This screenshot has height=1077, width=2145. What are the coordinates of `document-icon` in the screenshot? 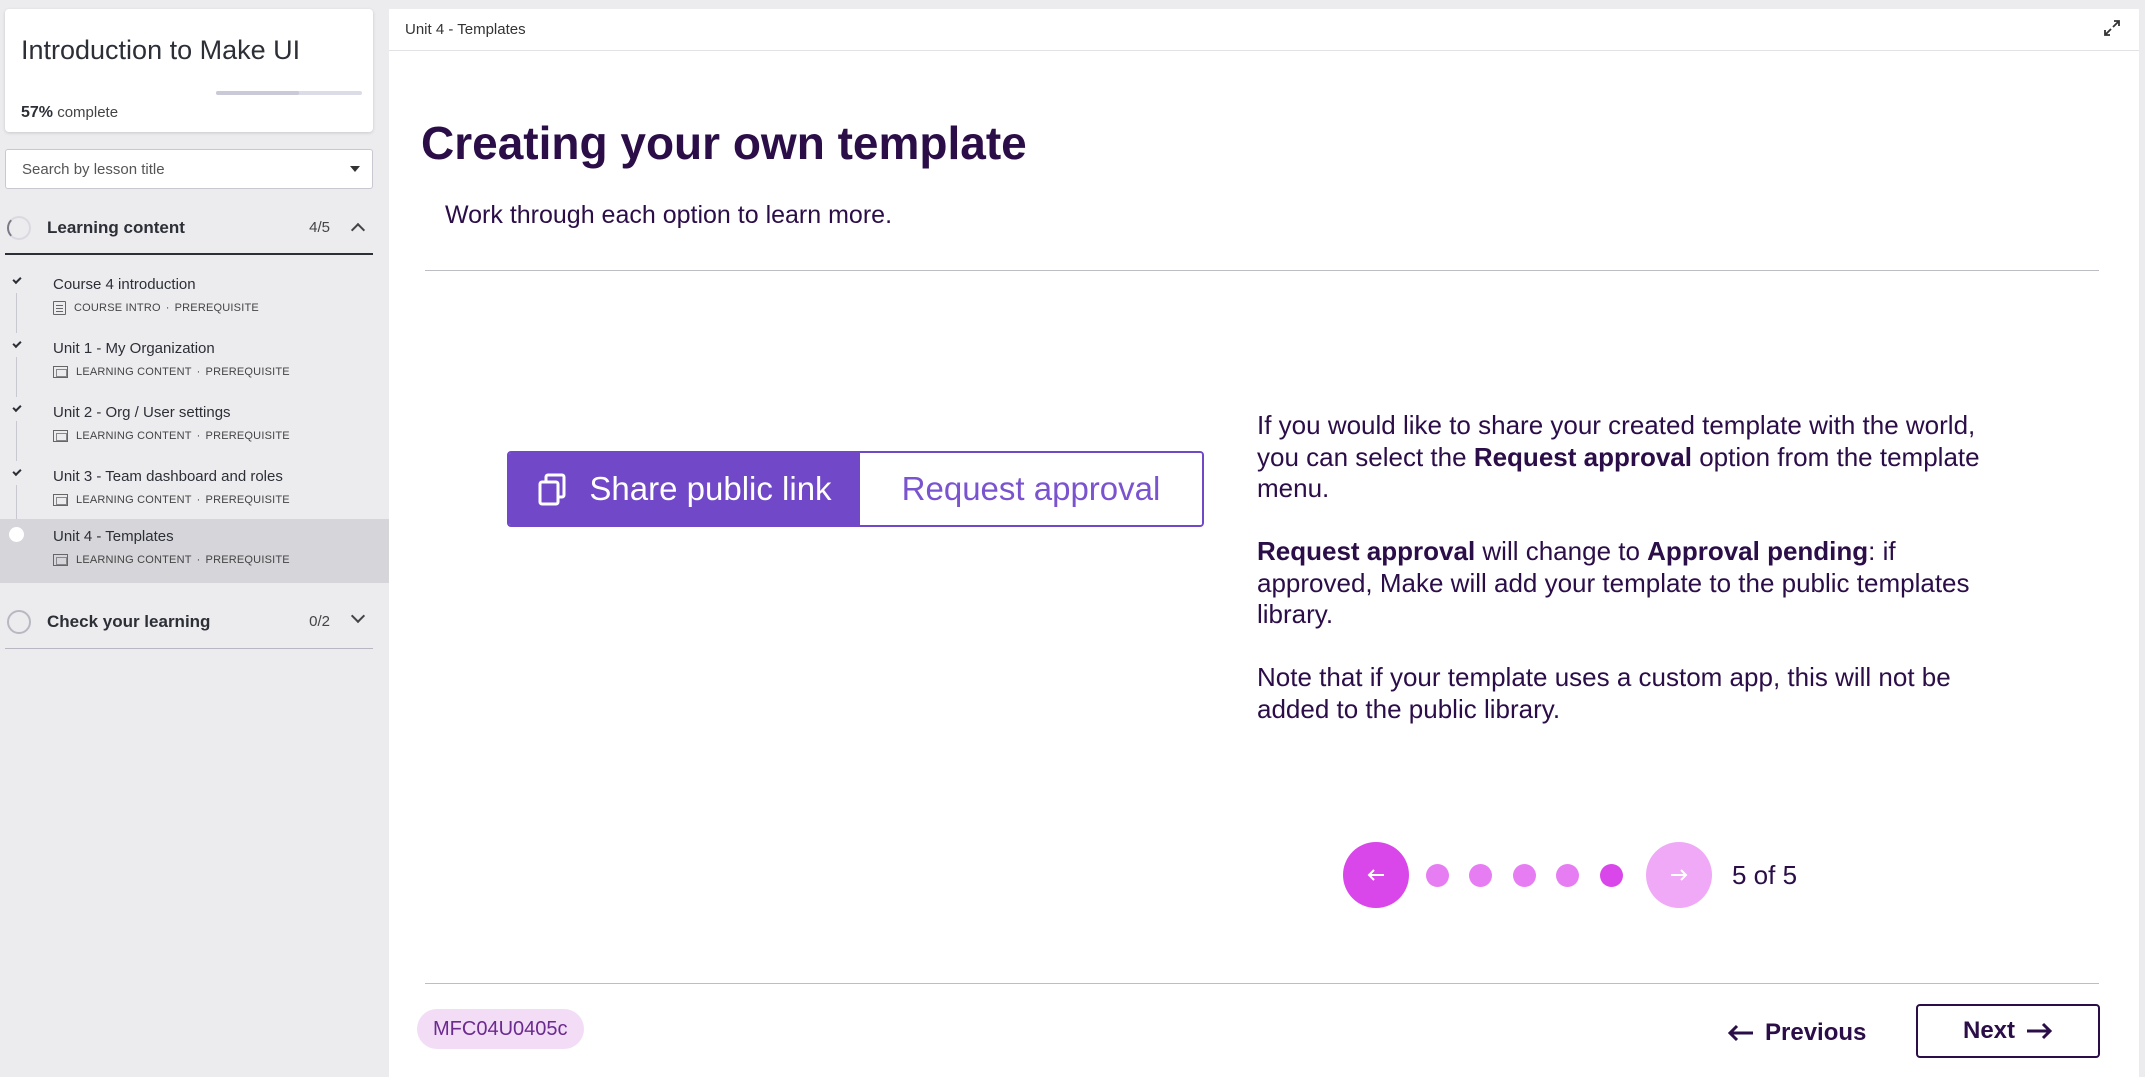 It's located at (59, 308).